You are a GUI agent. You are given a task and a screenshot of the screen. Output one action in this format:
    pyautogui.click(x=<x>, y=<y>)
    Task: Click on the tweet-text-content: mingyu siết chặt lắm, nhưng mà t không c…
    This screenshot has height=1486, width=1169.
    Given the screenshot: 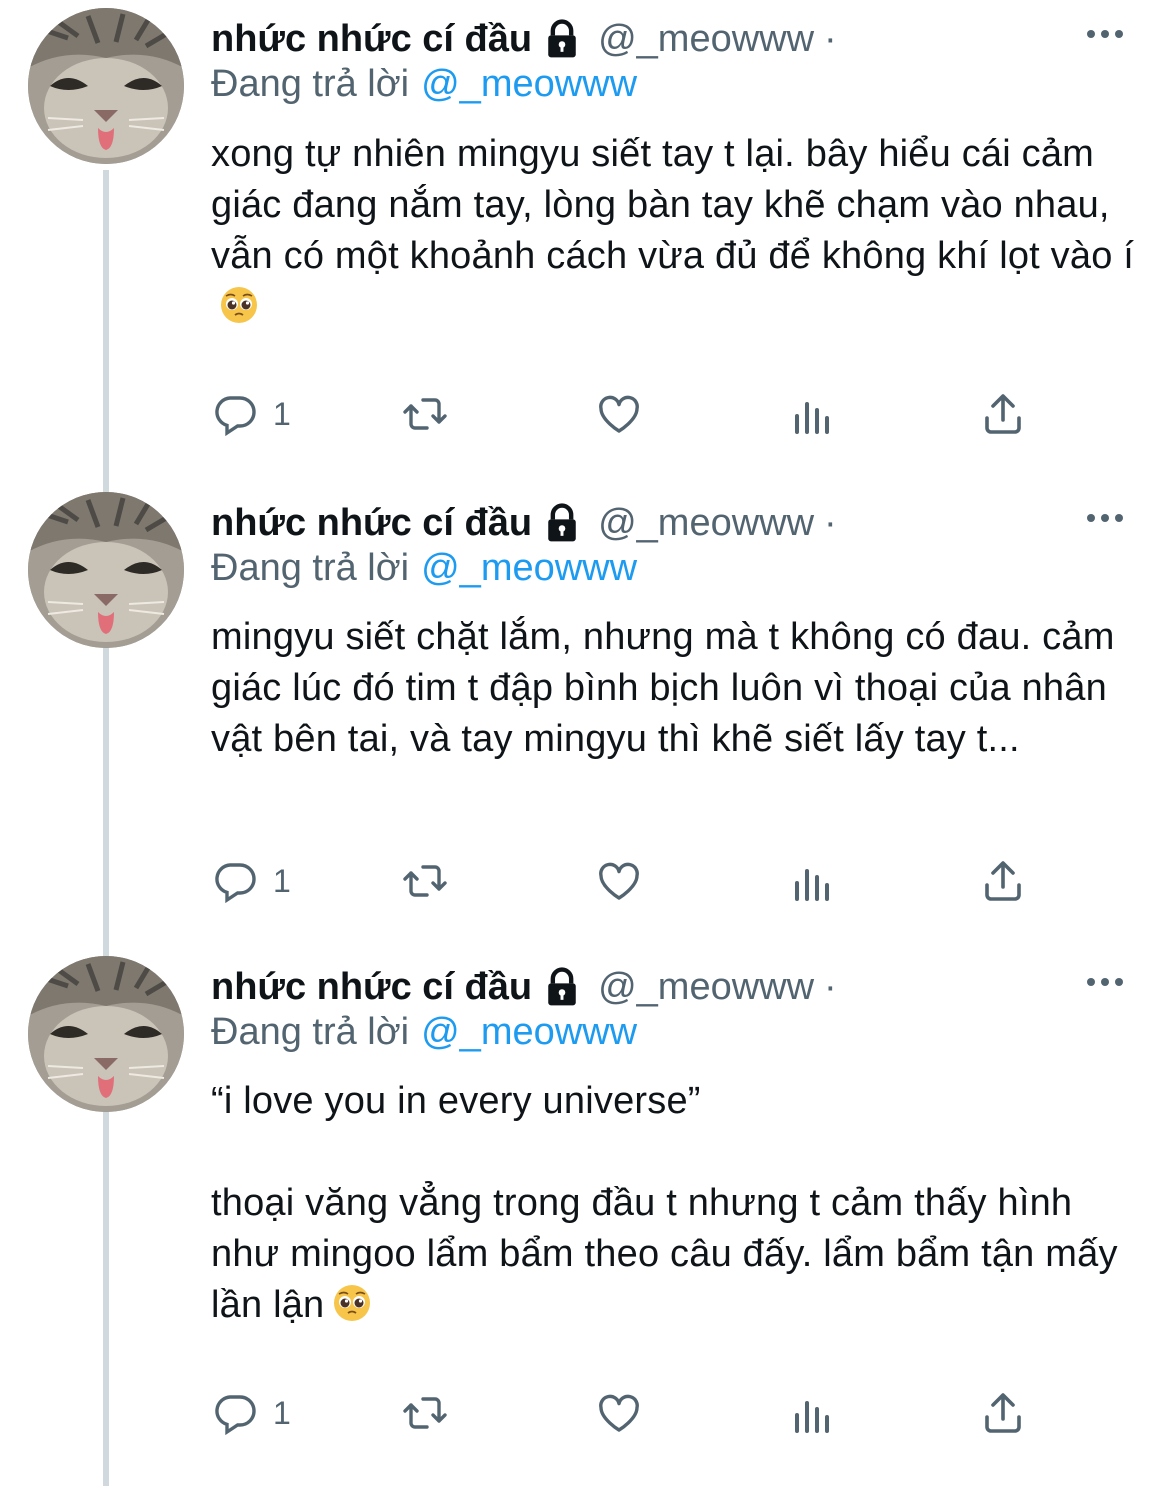 What is the action you would take?
    pyautogui.click(x=668, y=688)
    